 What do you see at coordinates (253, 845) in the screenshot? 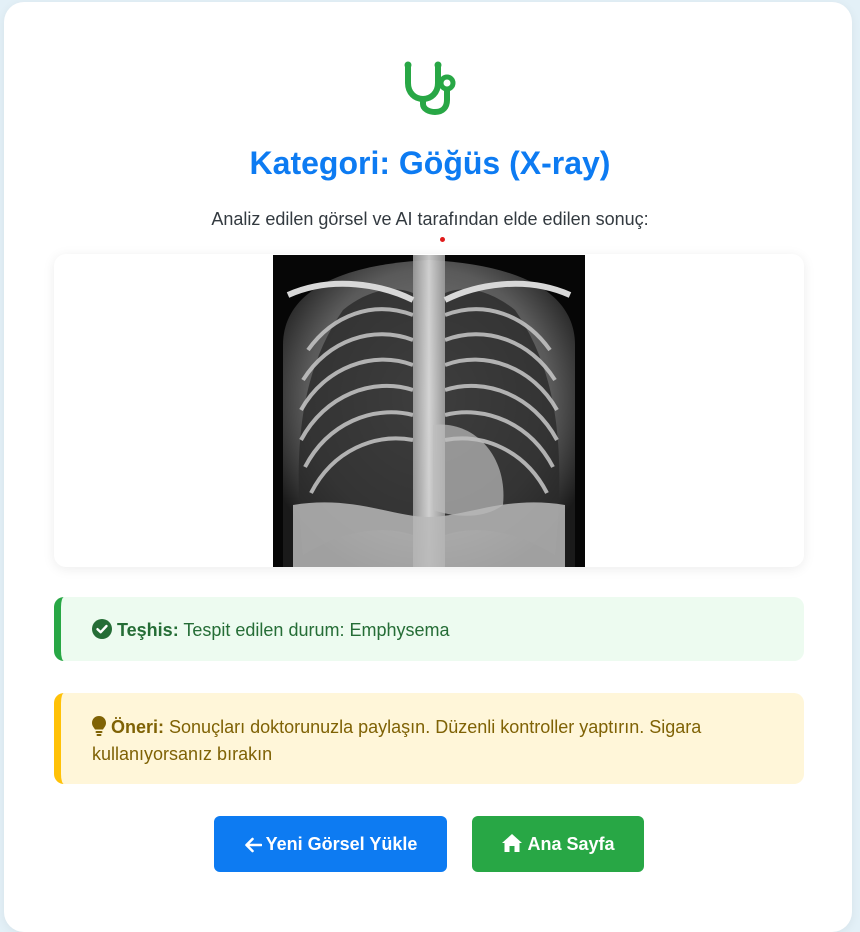
I see `arrow-left-icon` at bounding box center [253, 845].